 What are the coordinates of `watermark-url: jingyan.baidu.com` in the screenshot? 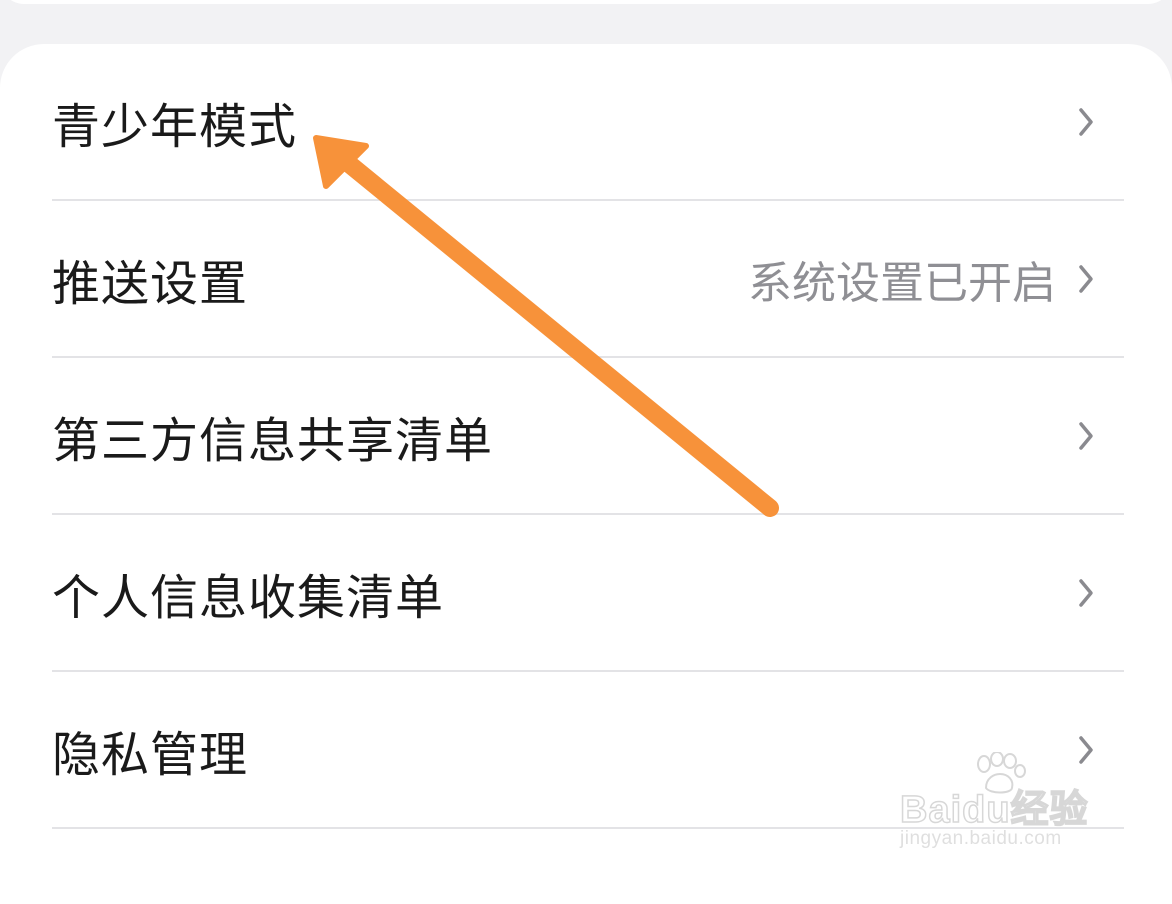 It's located at (981, 838).